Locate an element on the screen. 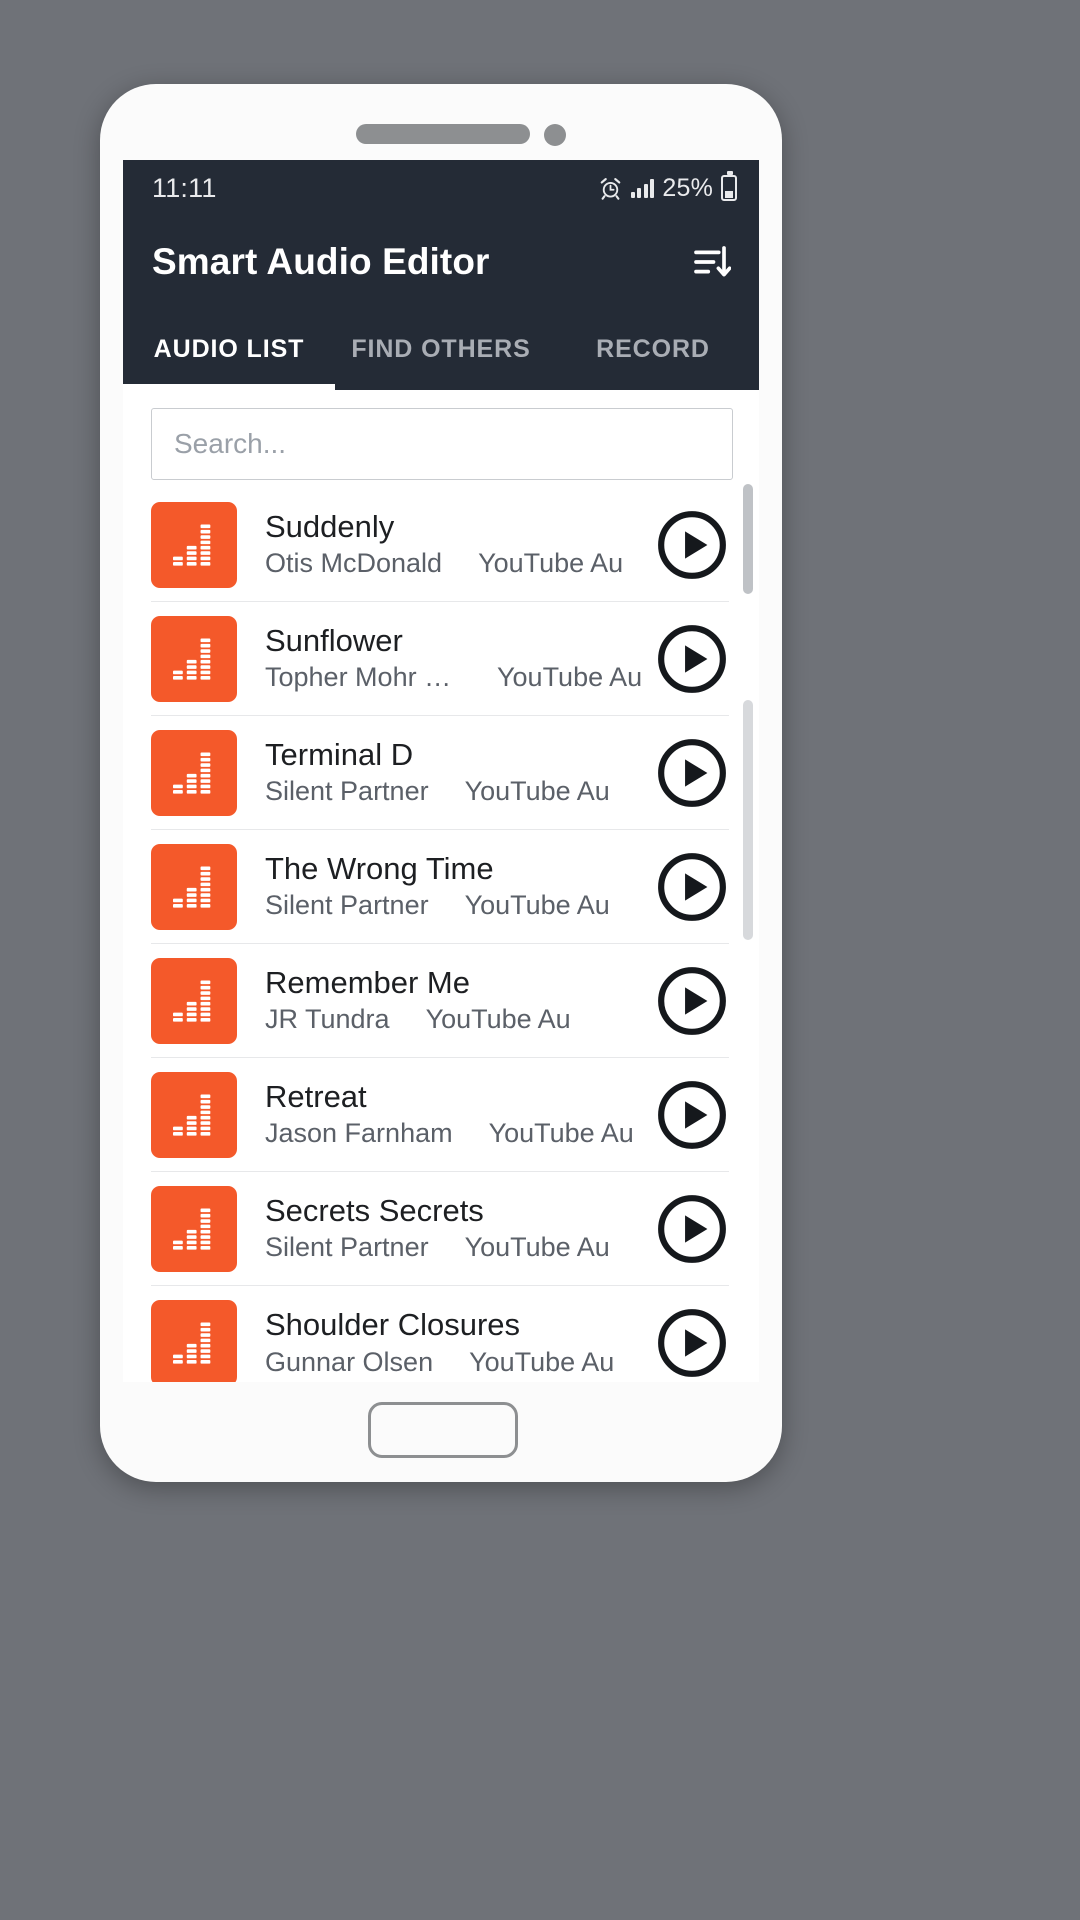 The image size is (1080, 1920). tab-audio-list: AUDIO LIST is located at coordinates (229, 349).